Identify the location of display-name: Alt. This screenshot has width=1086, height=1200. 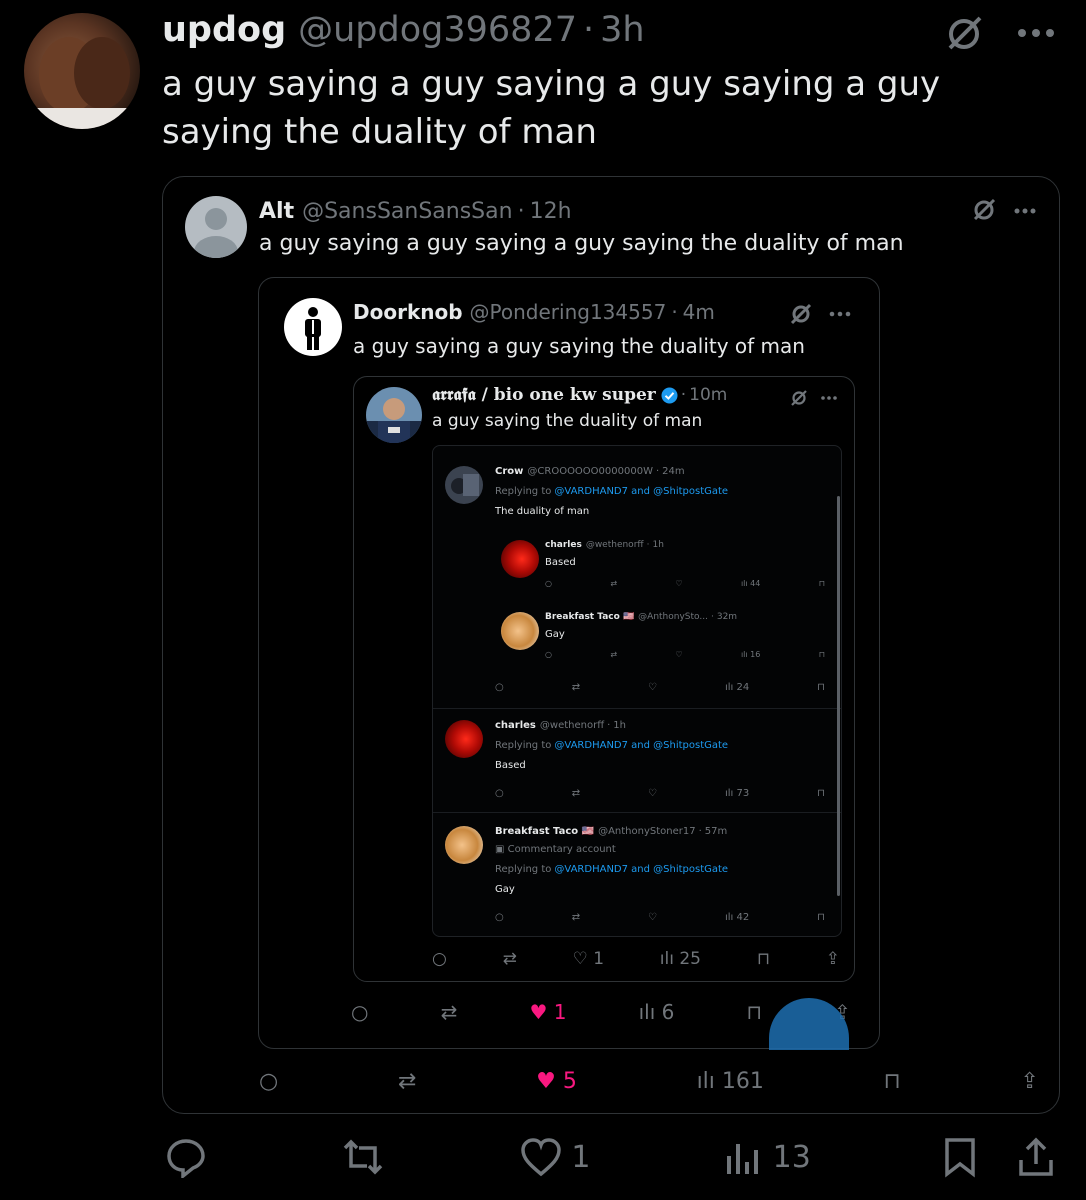
(276, 211).